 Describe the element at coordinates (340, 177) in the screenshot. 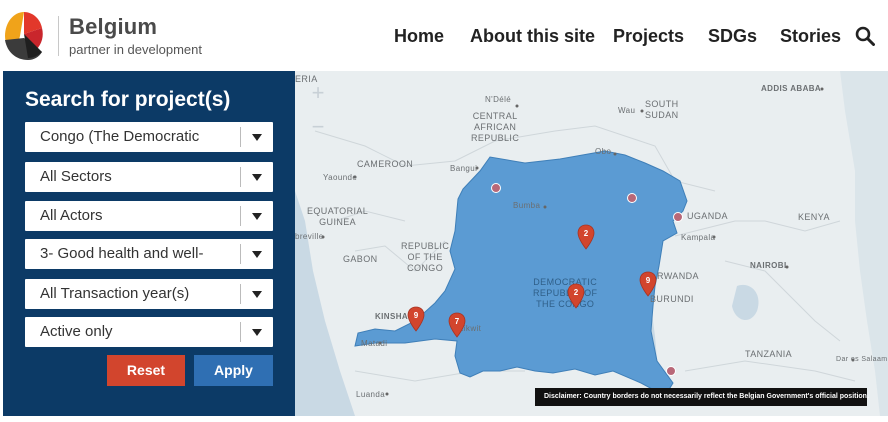

I see `map-label: Yaounde` at that location.